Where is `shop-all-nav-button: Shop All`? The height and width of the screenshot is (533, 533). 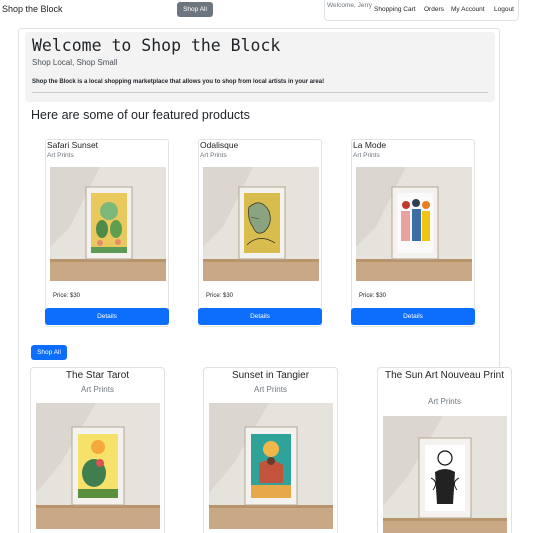 shop-all-nav-button: Shop All is located at coordinates (195, 9).